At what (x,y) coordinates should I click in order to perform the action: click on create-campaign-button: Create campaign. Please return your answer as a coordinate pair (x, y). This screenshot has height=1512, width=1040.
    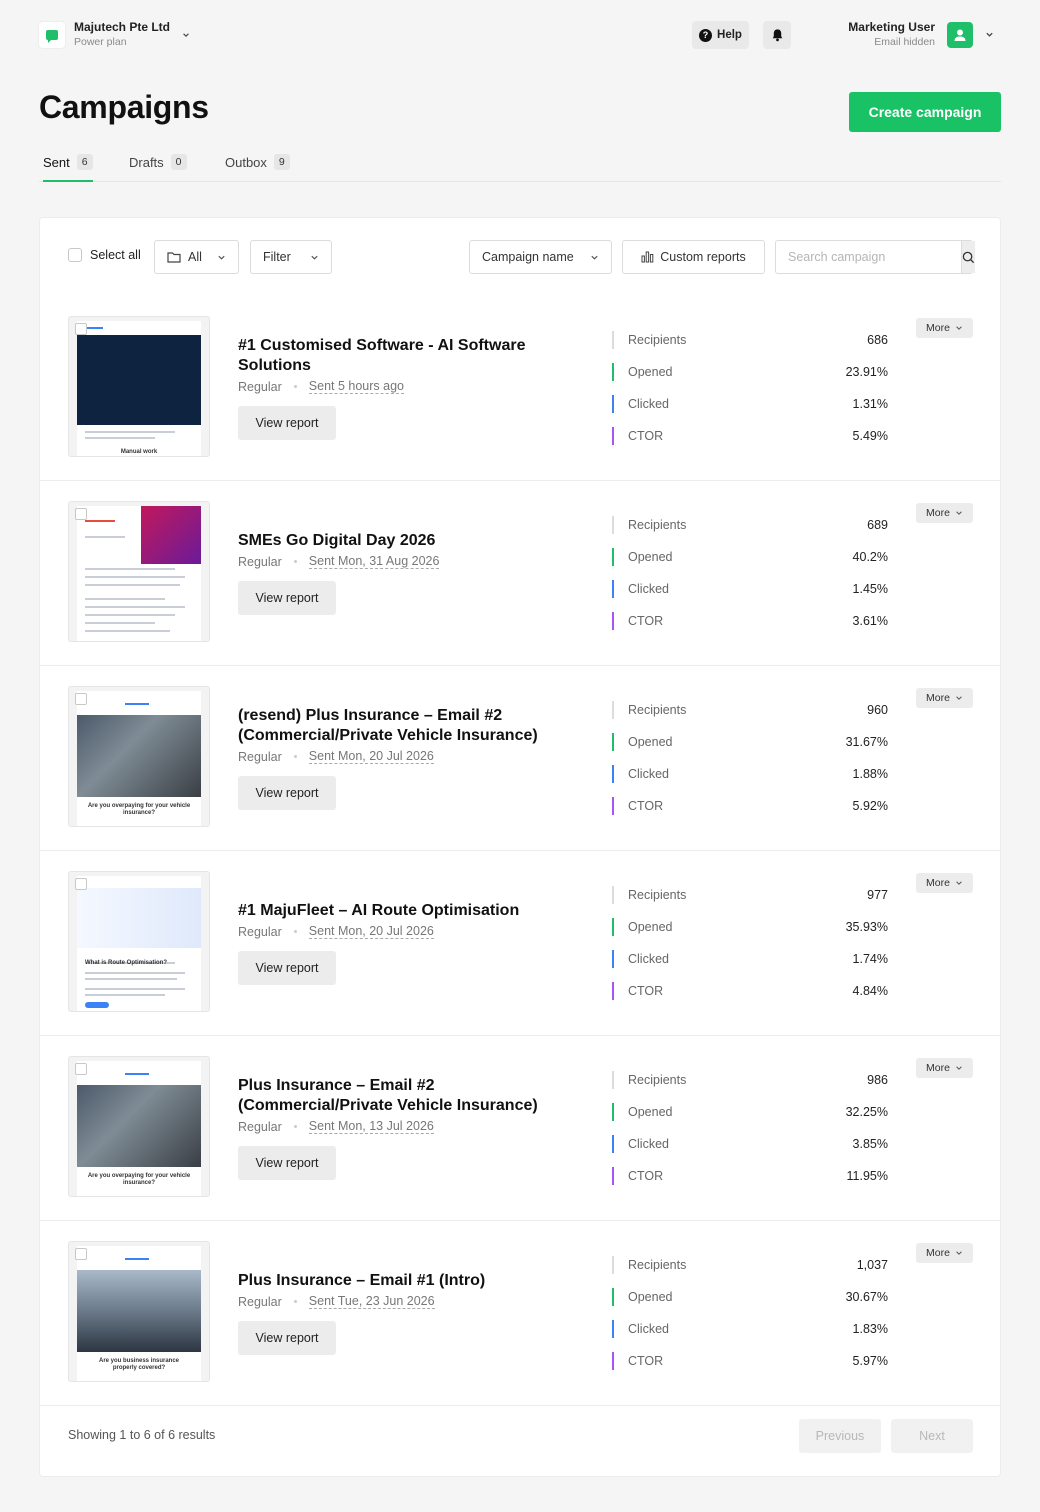
    Looking at the image, I should click on (925, 112).